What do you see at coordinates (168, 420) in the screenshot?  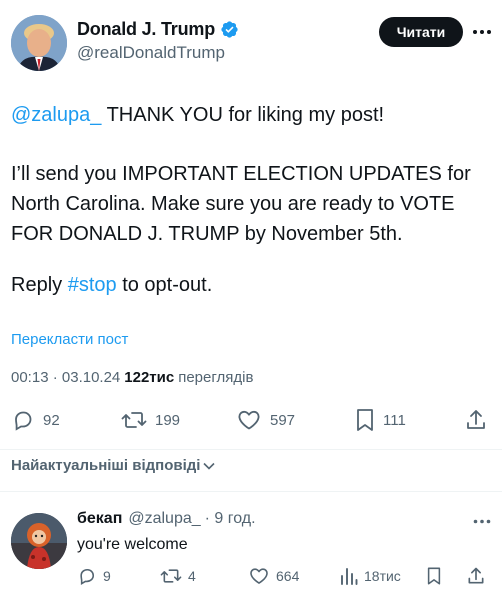 I see `repost-count: 199` at bounding box center [168, 420].